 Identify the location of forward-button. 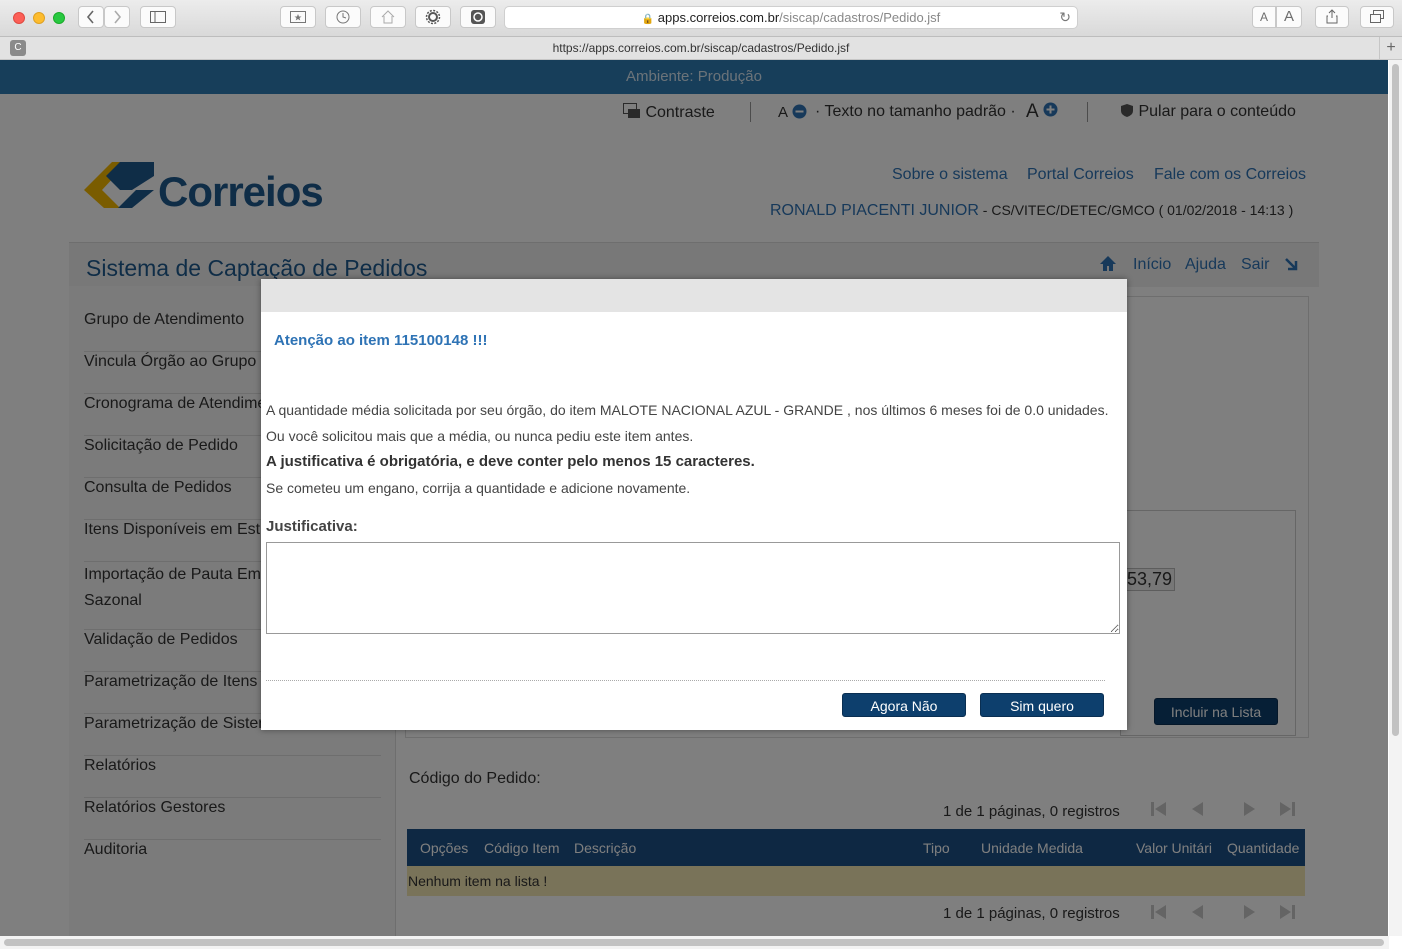
(117, 17).